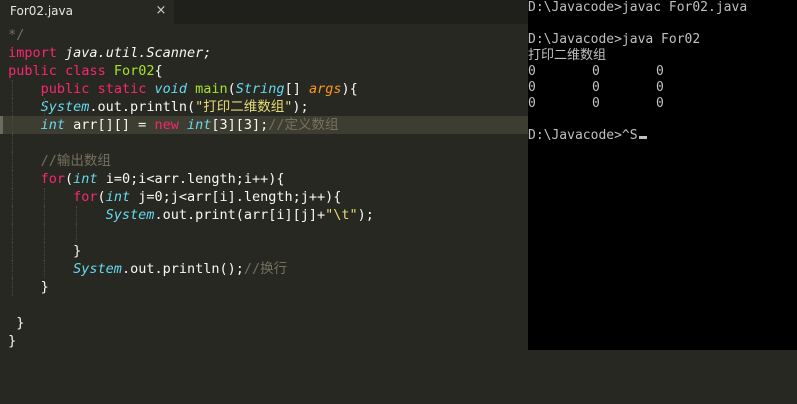 This screenshot has width=797, height=404. Describe the element at coordinates (12, 35) in the screenshot. I see `comment-text: */` at that location.